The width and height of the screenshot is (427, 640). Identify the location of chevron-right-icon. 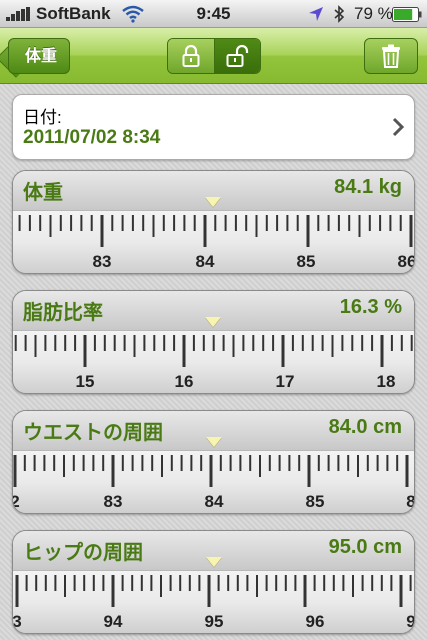
(398, 127).